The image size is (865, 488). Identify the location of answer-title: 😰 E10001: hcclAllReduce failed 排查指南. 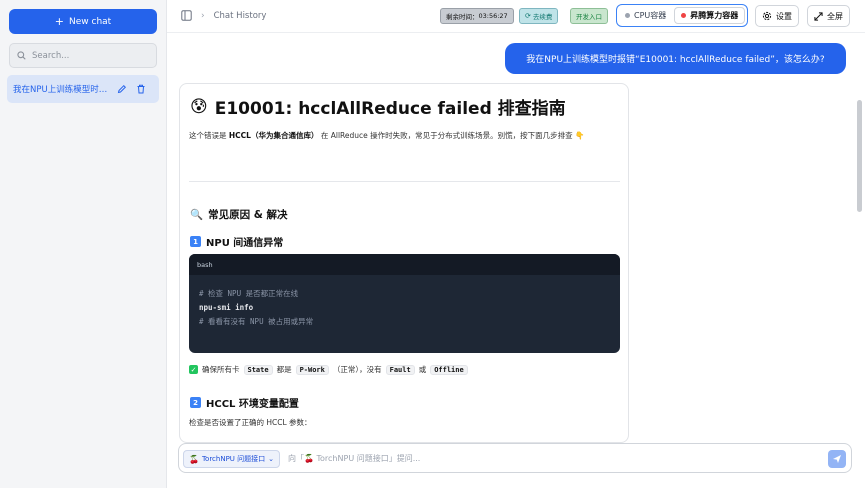
(378, 107).